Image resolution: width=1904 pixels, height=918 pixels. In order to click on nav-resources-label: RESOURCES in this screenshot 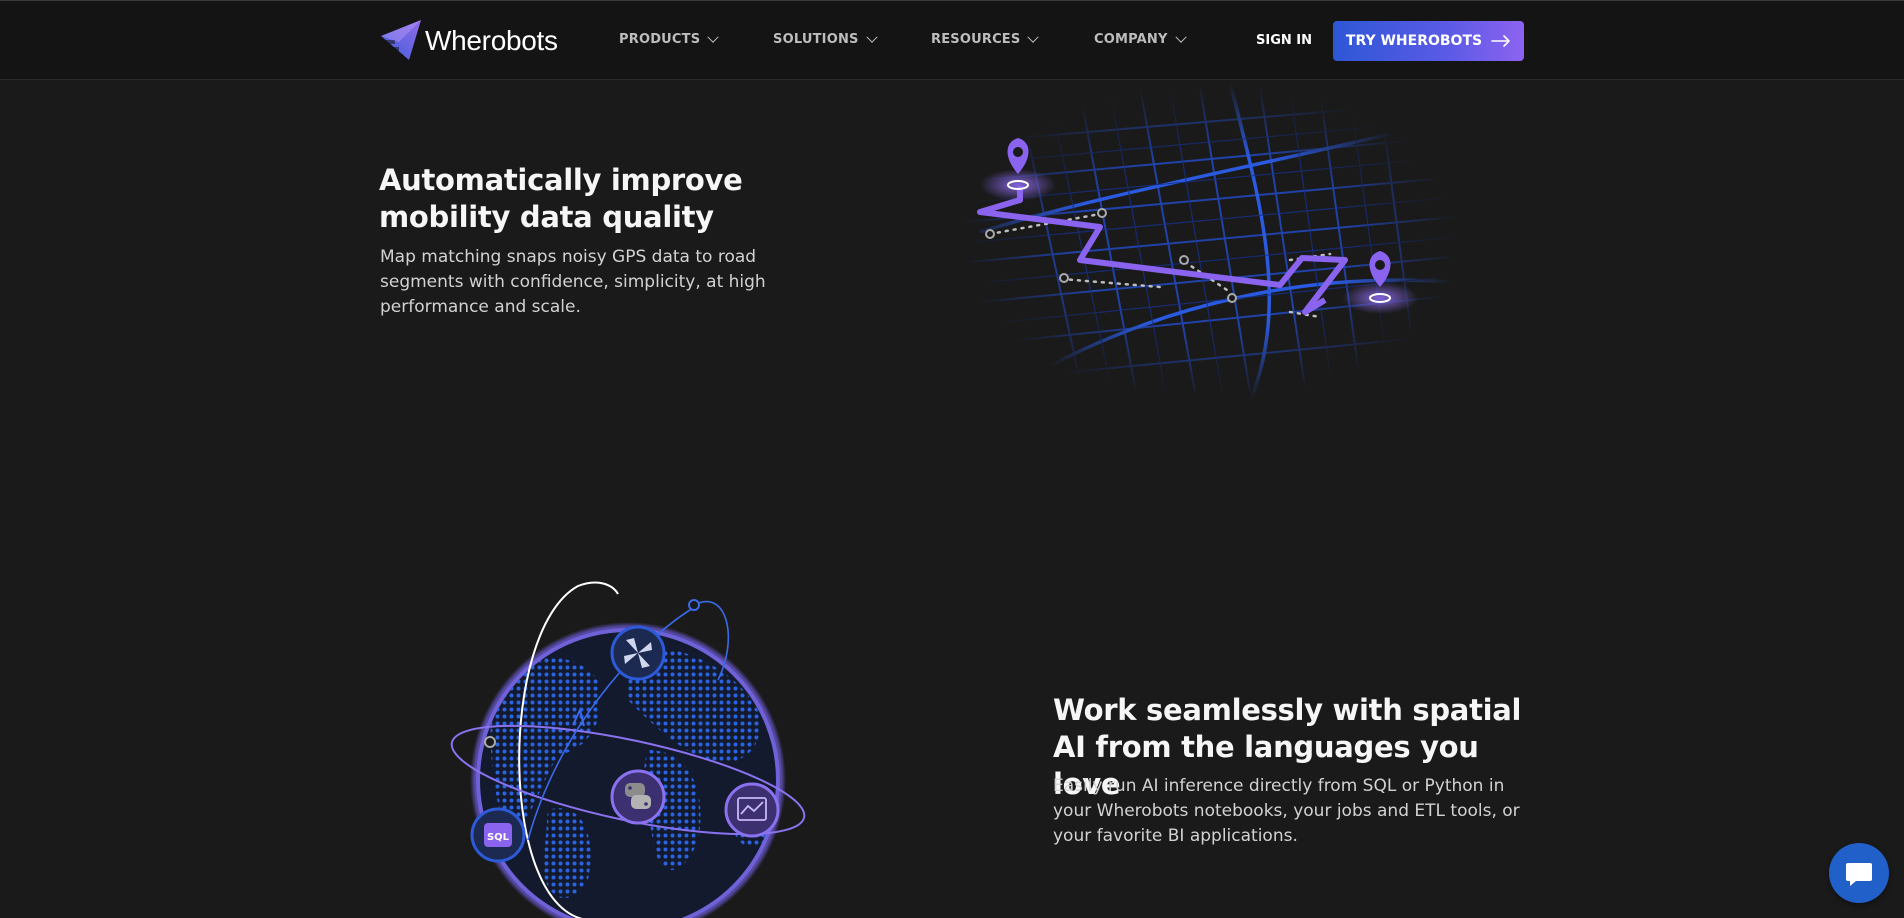, I will do `click(976, 39)`.